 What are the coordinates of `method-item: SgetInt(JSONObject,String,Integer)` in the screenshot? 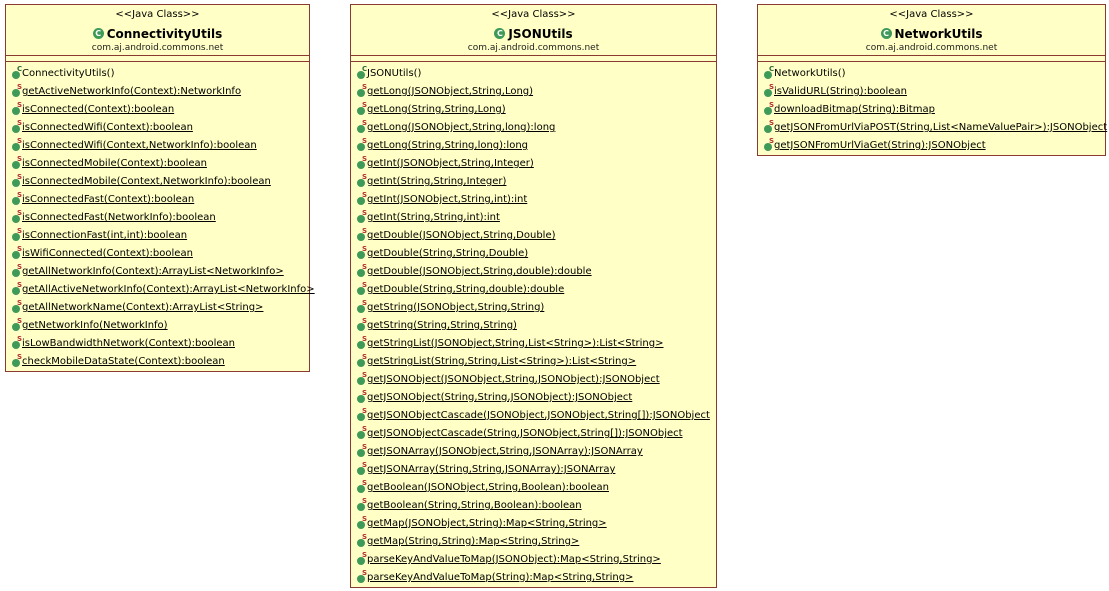 It's located at (536, 161).